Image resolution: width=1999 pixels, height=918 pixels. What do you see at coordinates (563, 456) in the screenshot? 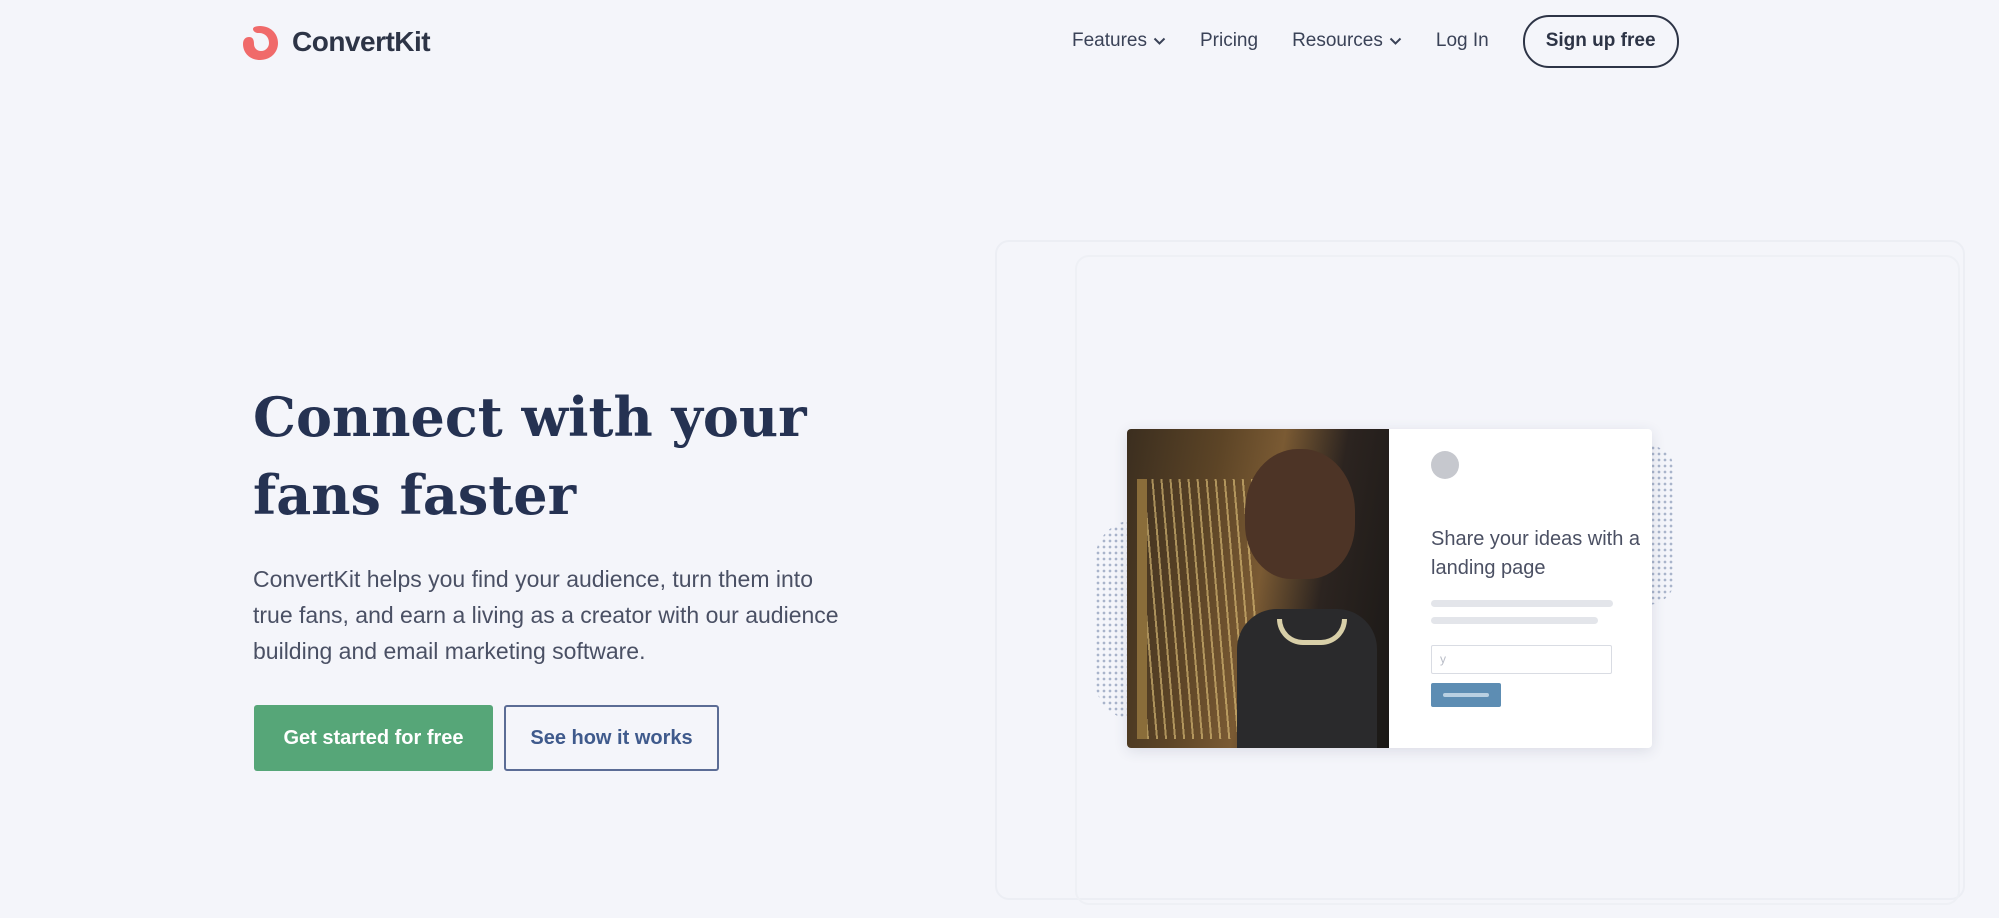
I see `hero-headline: Connect with your fans faster` at bounding box center [563, 456].